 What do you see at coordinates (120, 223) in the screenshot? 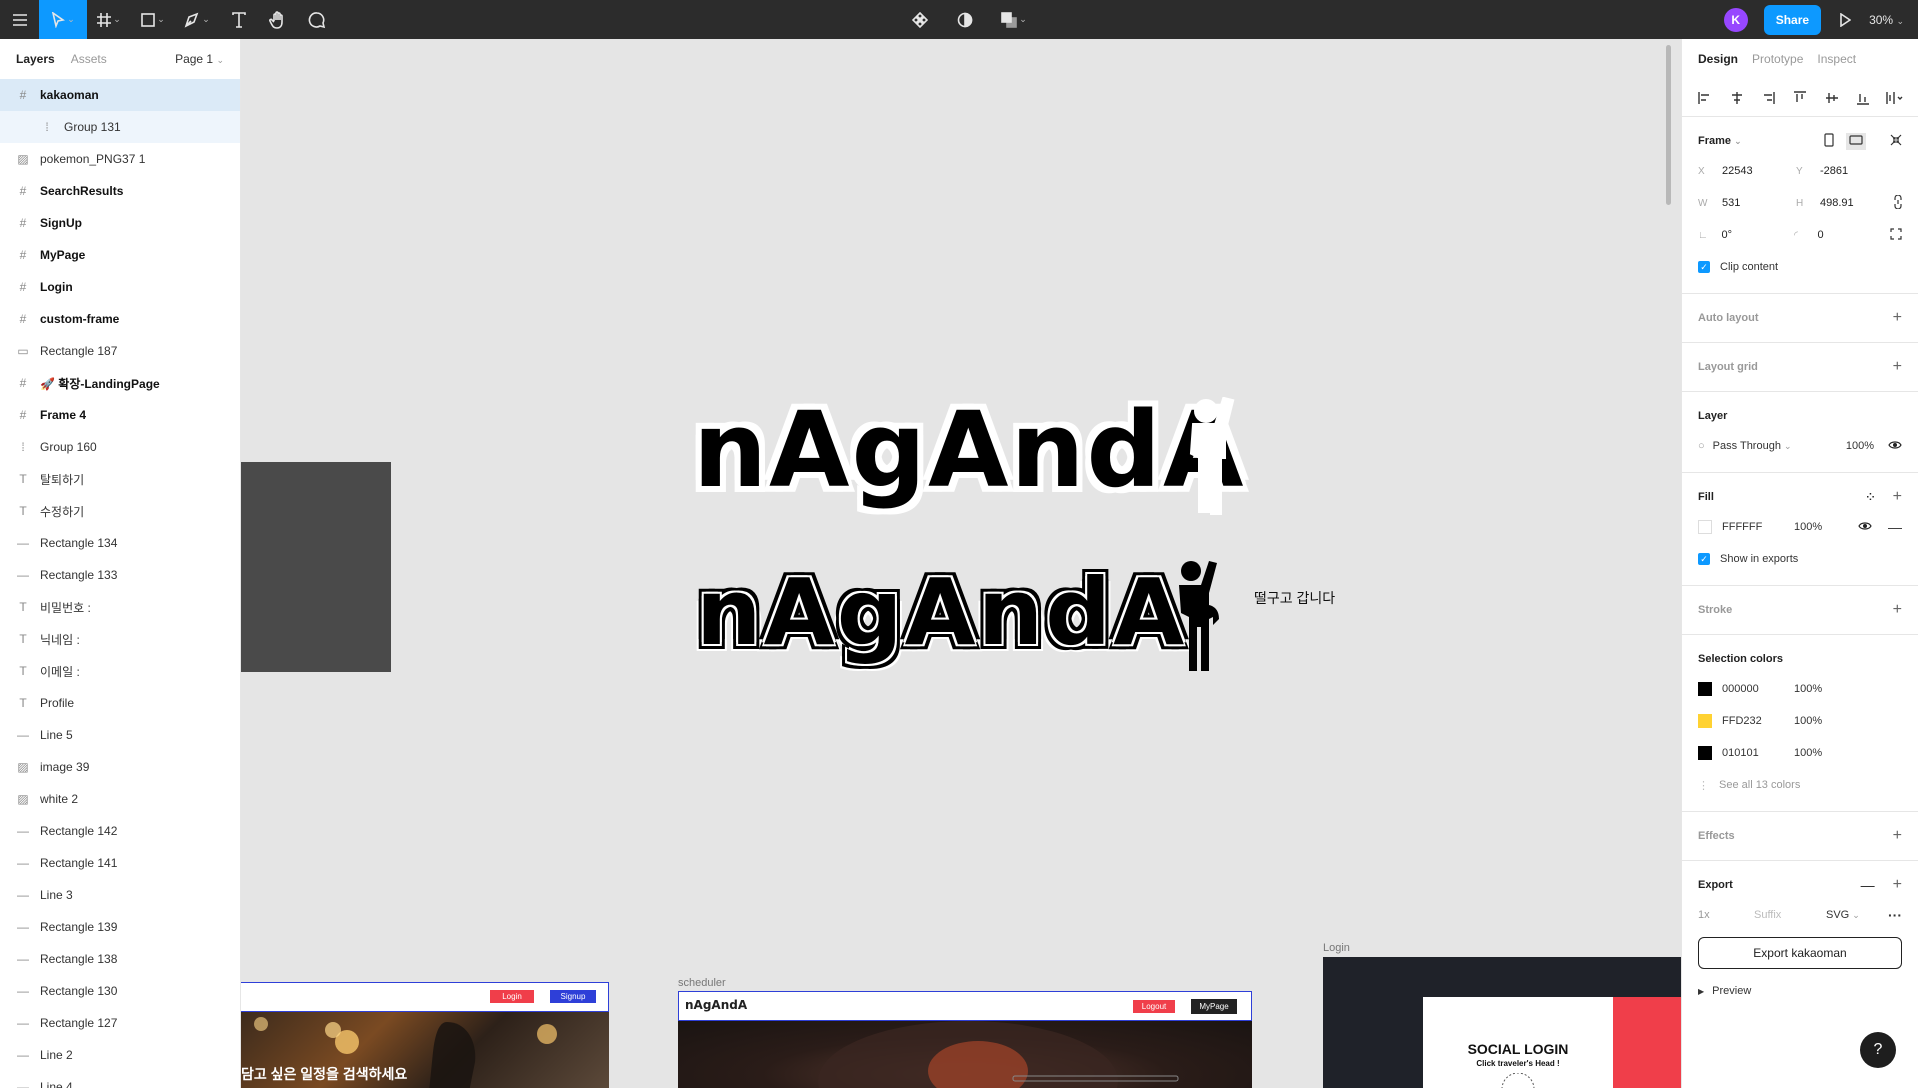
I see `layer-item: # SignUp` at bounding box center [120, 223].